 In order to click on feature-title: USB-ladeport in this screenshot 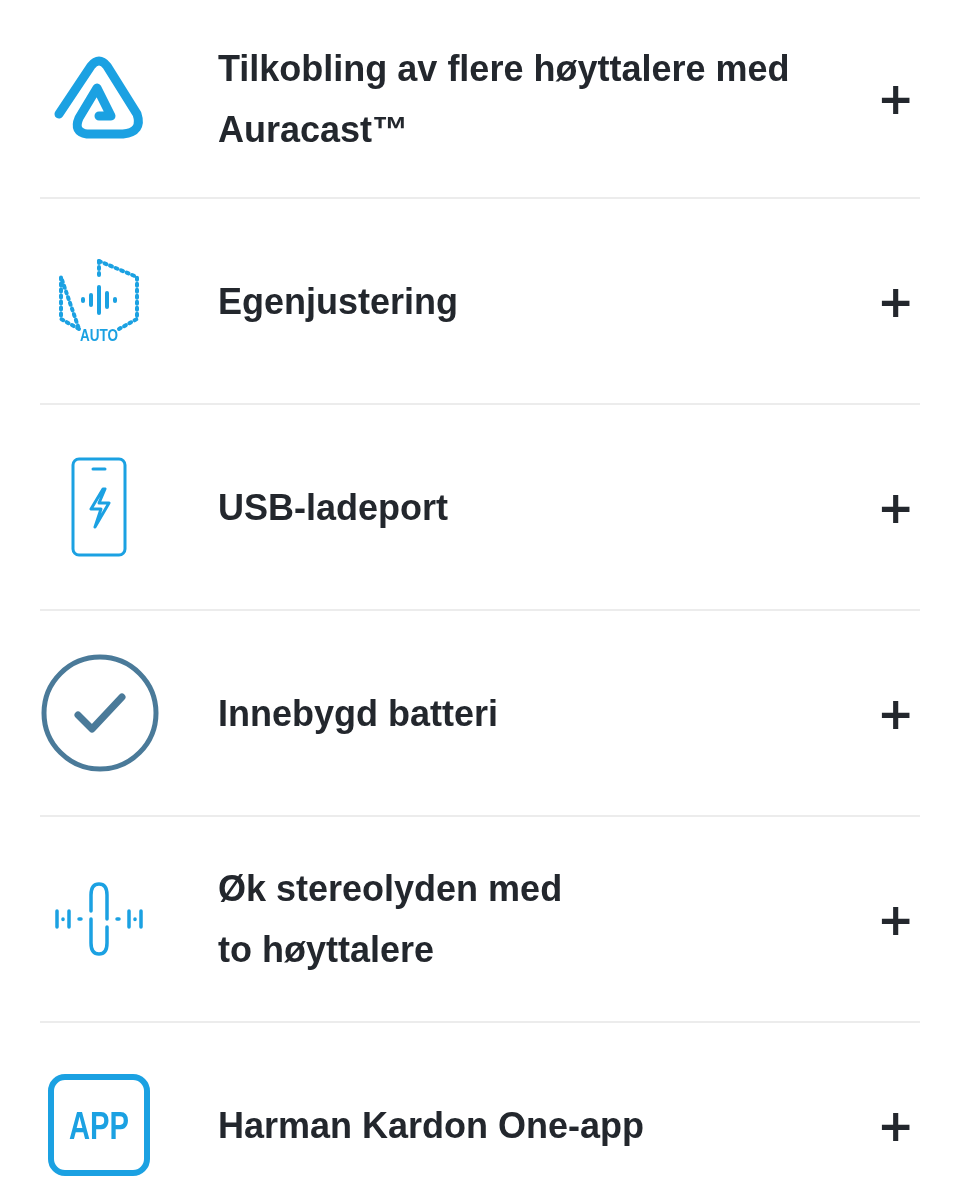, I will do `click(333, 507)`.